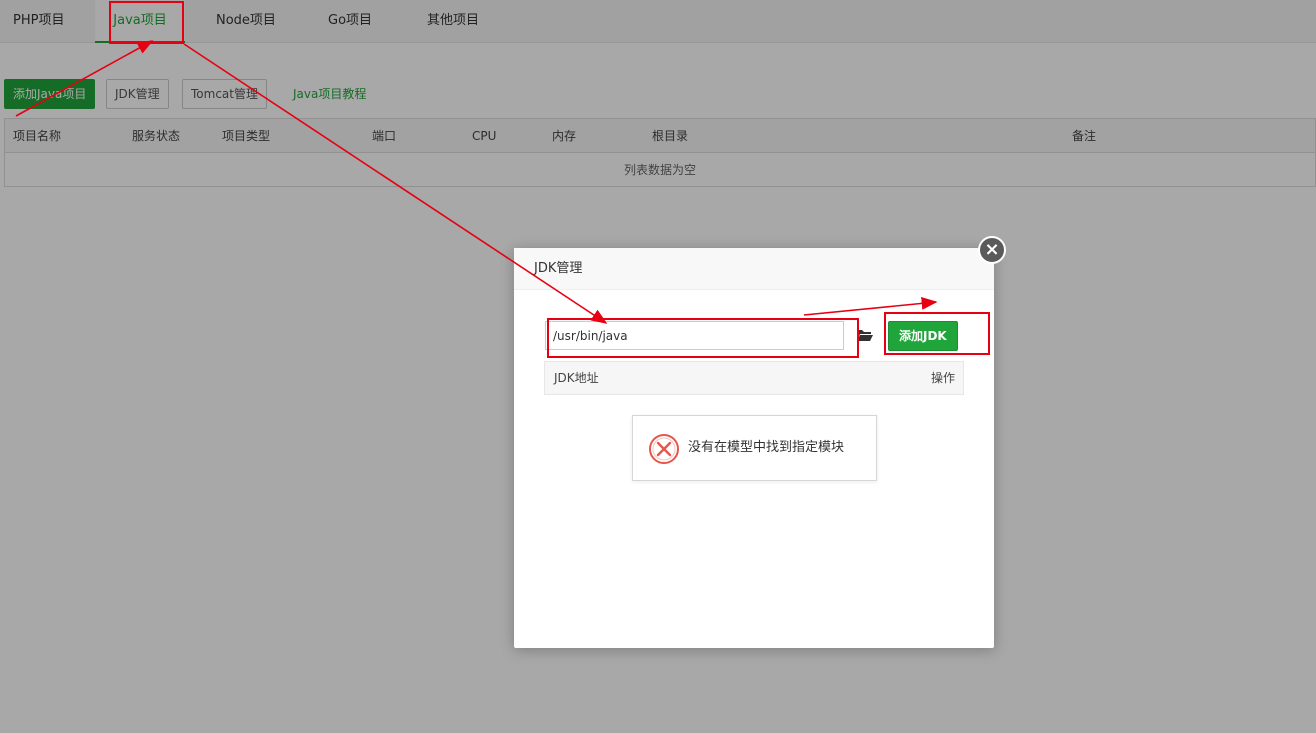  What do you see at coordinates (576, 378) in the screenshot?
I see `col-jdk-path: JDK地址` at bounding box center [576, 378].